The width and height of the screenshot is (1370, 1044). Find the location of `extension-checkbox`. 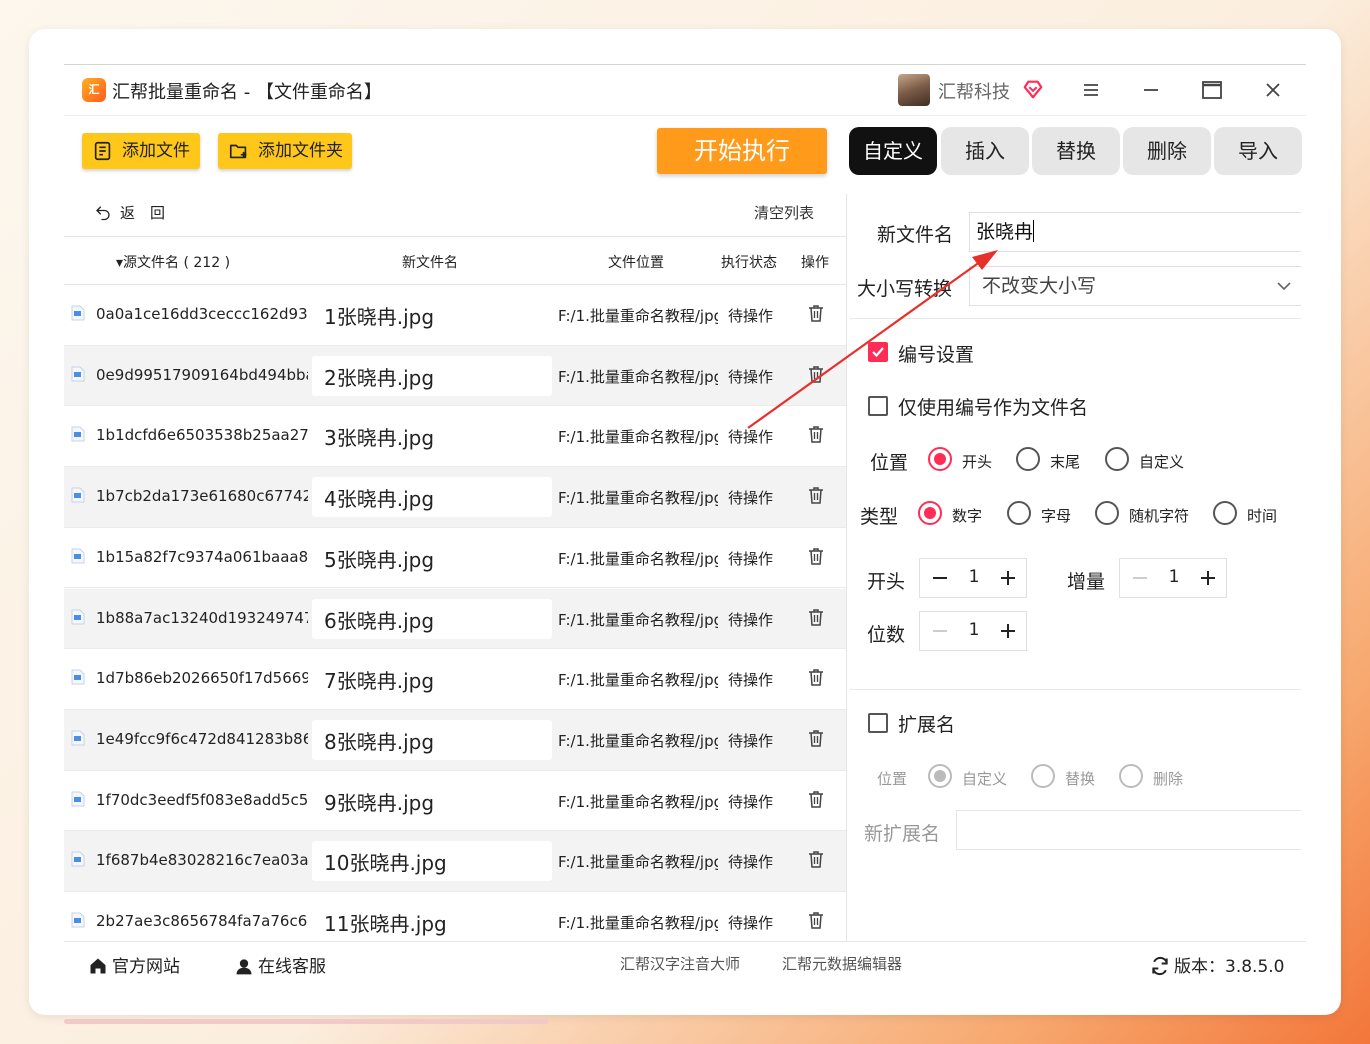

extension-checkbox is located at coordinates (878, 723).